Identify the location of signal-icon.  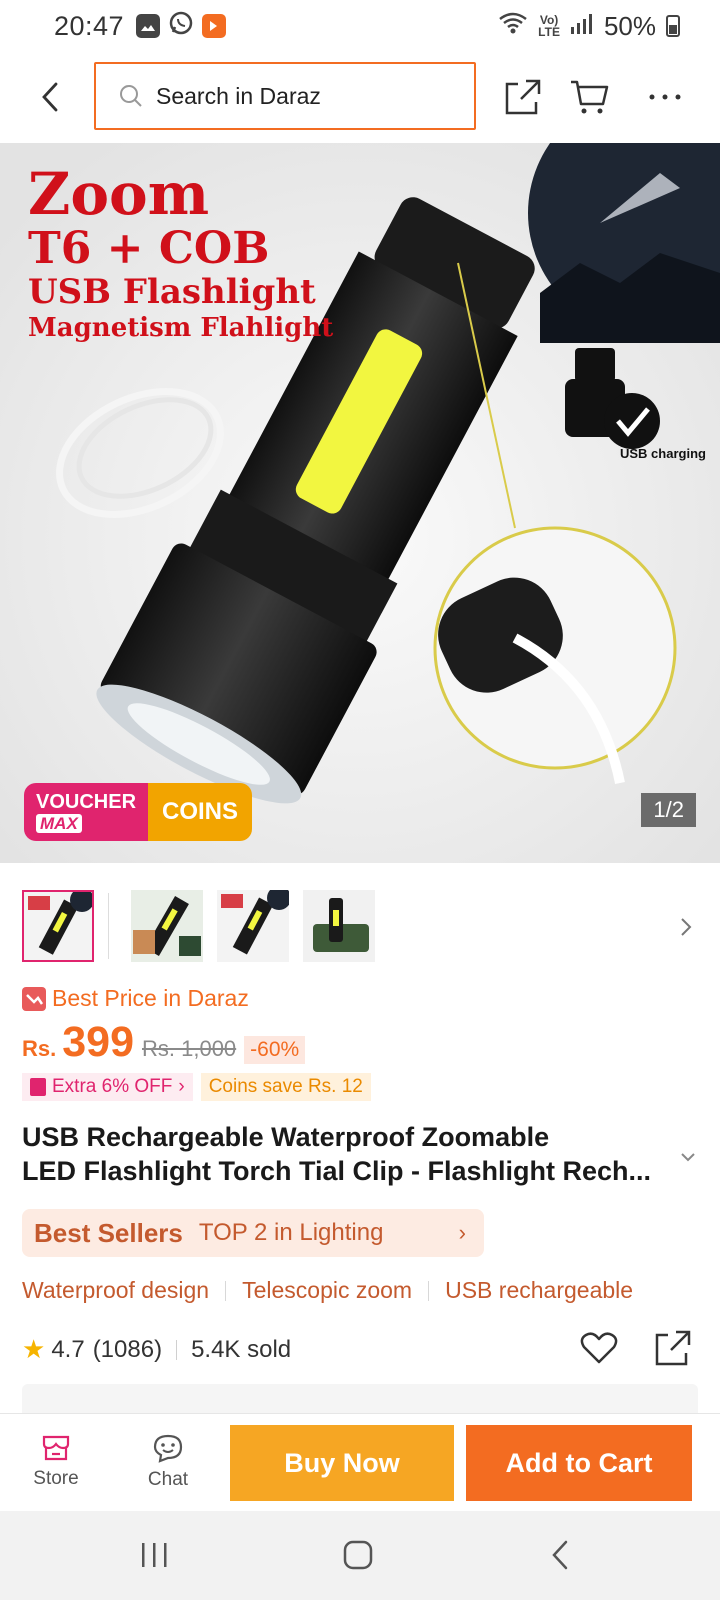
(582, 26).